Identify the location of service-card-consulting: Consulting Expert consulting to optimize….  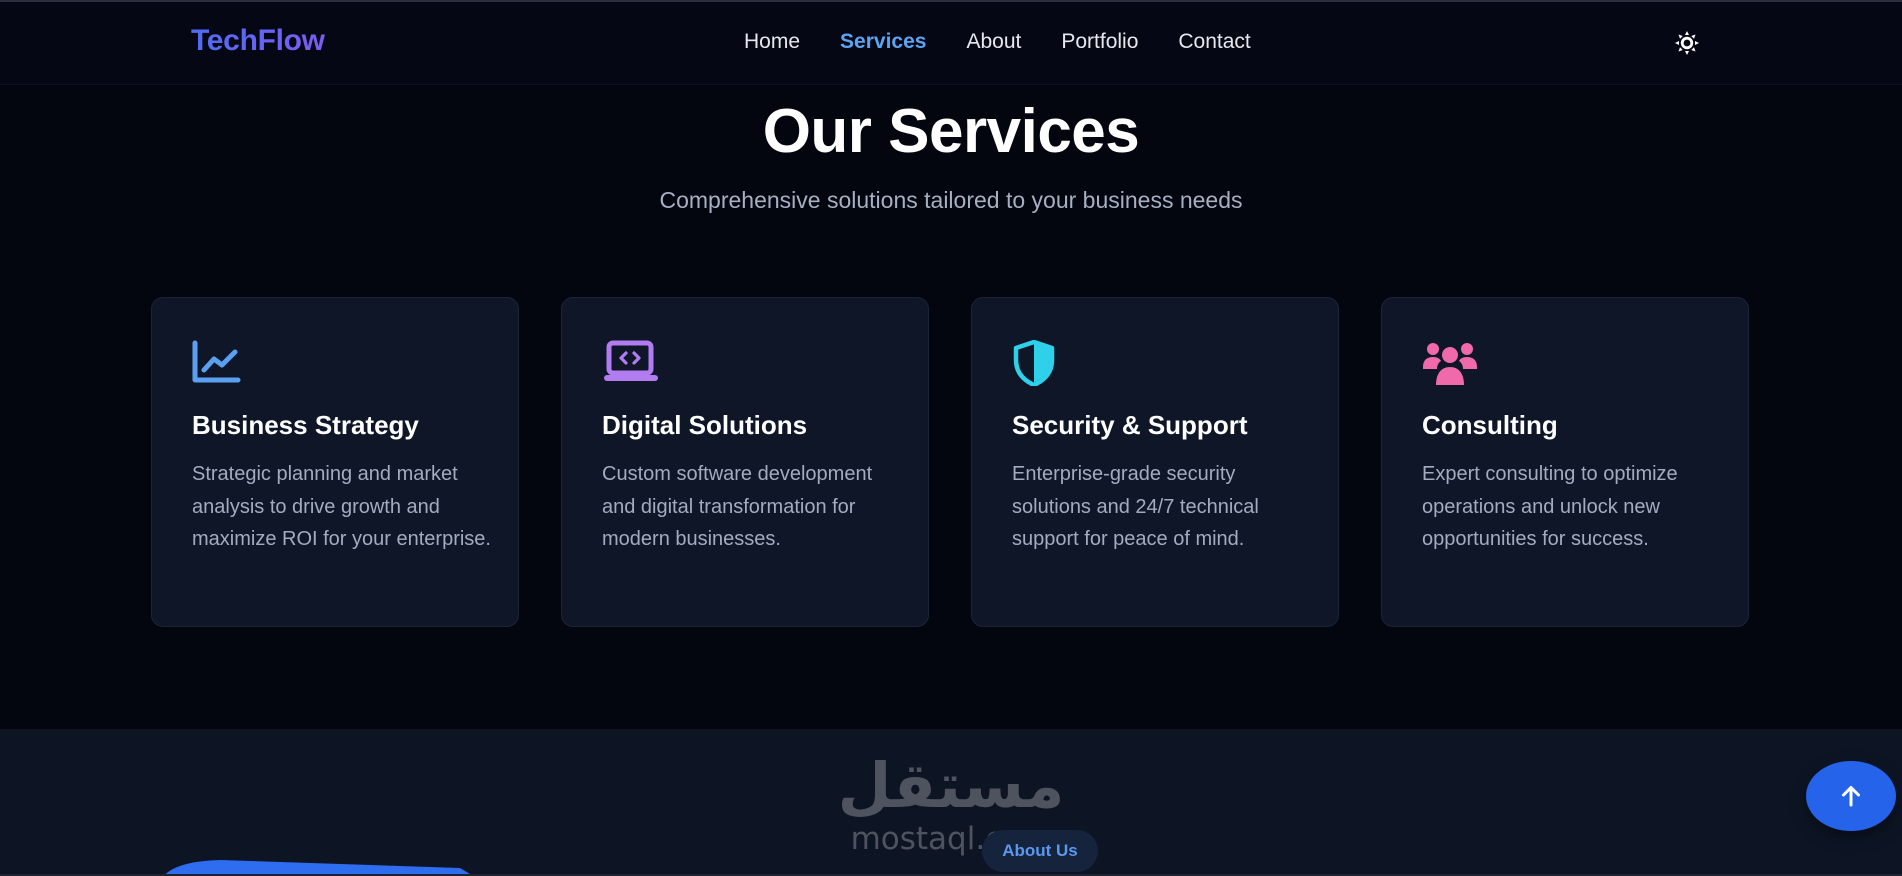
(1565, 462).